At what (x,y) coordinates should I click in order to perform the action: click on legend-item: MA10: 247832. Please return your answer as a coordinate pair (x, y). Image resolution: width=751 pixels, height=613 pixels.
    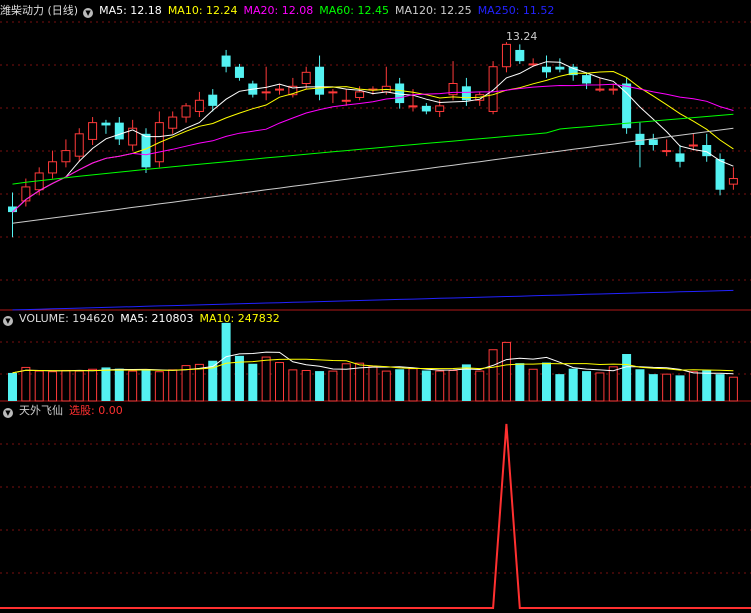
    Looking at the image, I should click on (239, 318).